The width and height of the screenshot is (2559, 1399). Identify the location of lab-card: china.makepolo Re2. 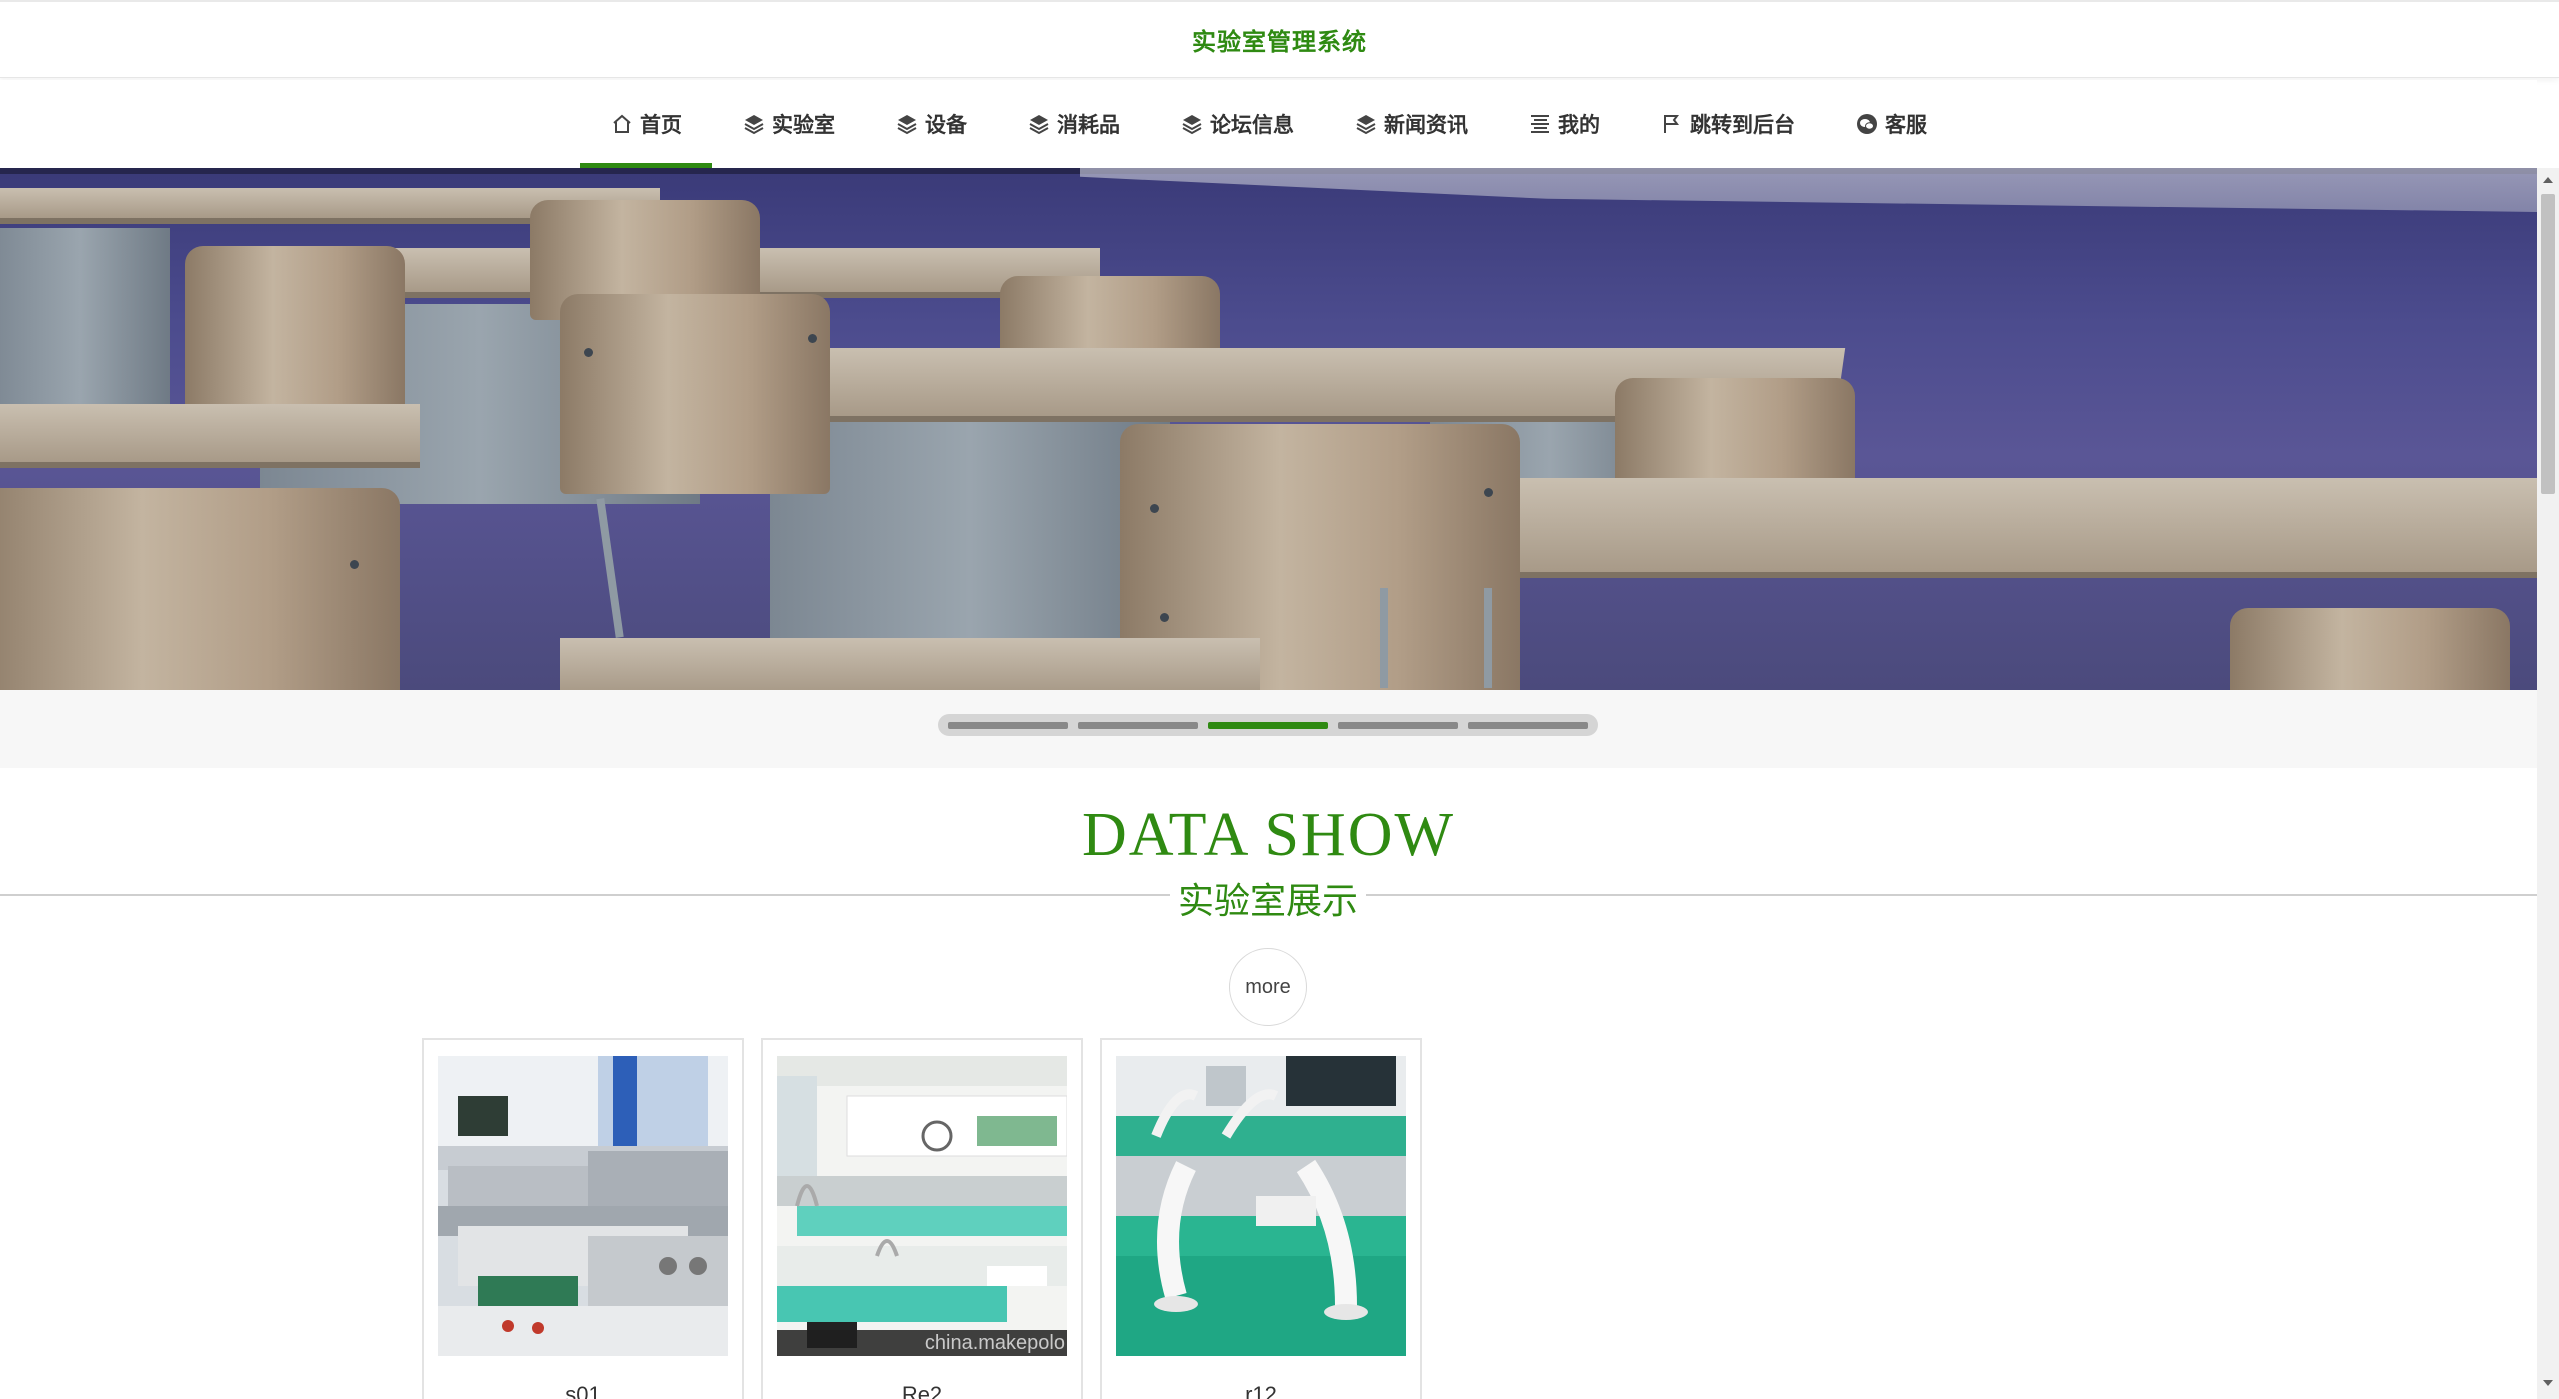
(922, 1218).